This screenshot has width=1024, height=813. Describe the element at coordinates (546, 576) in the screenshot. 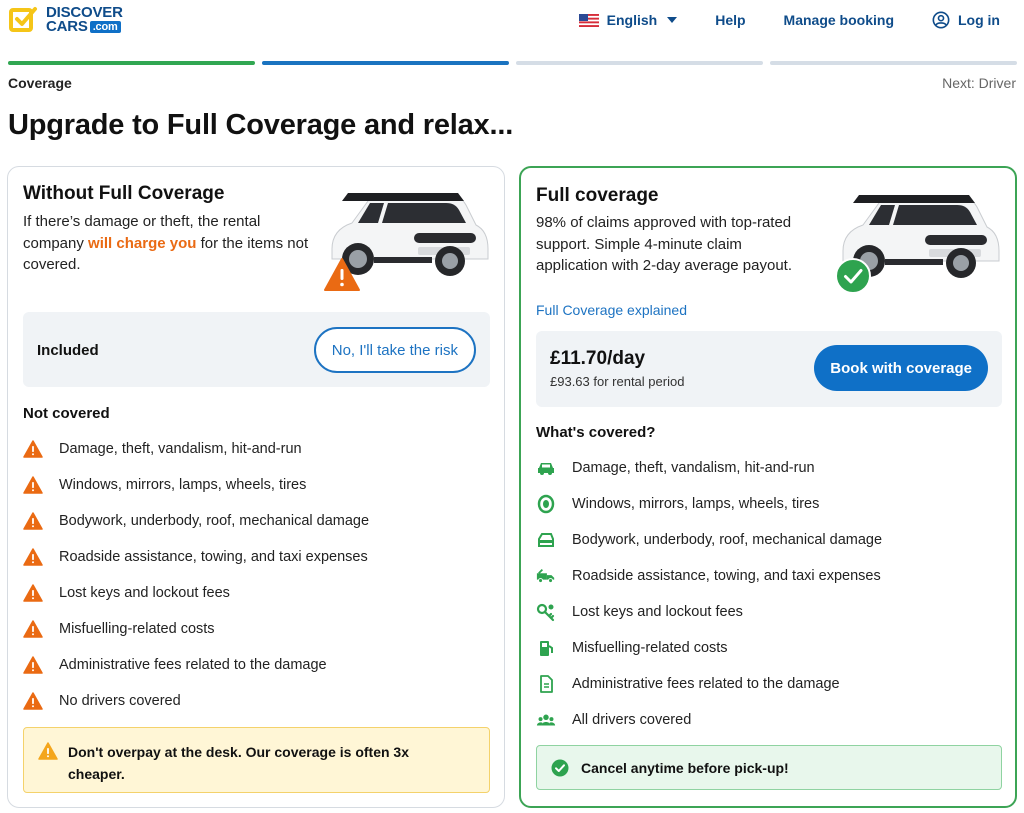

I see `tow-truck-icon` at that location.